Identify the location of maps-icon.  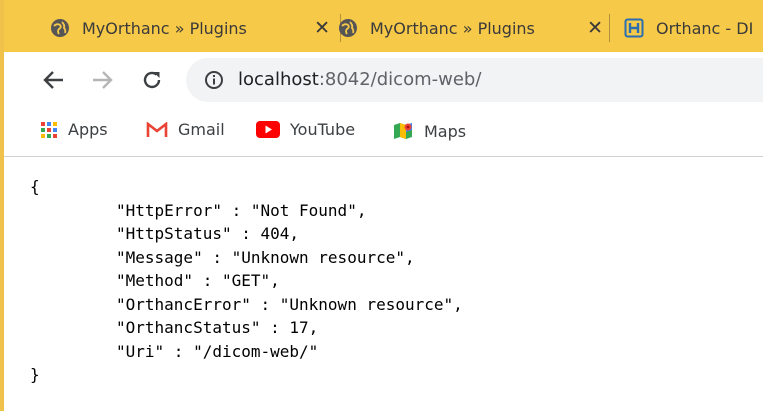
(403, 131).